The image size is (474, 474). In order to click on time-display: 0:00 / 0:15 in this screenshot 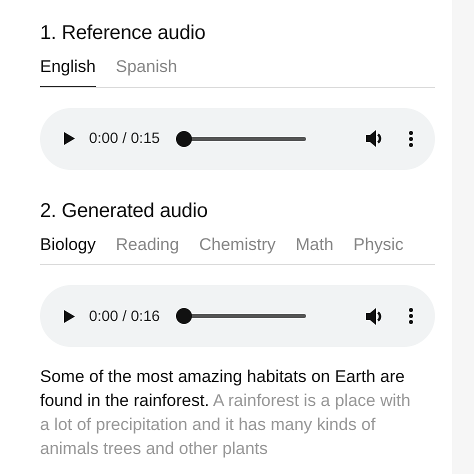, I will do `click(124, 138)`.